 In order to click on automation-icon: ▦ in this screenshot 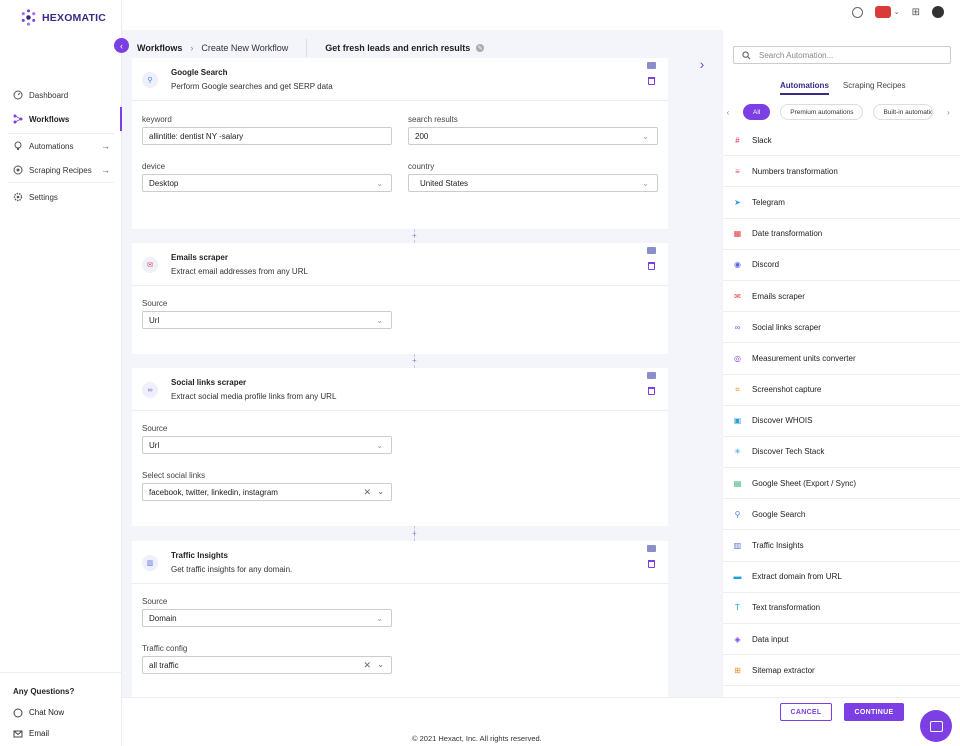, I will do `click(737, 234)`.